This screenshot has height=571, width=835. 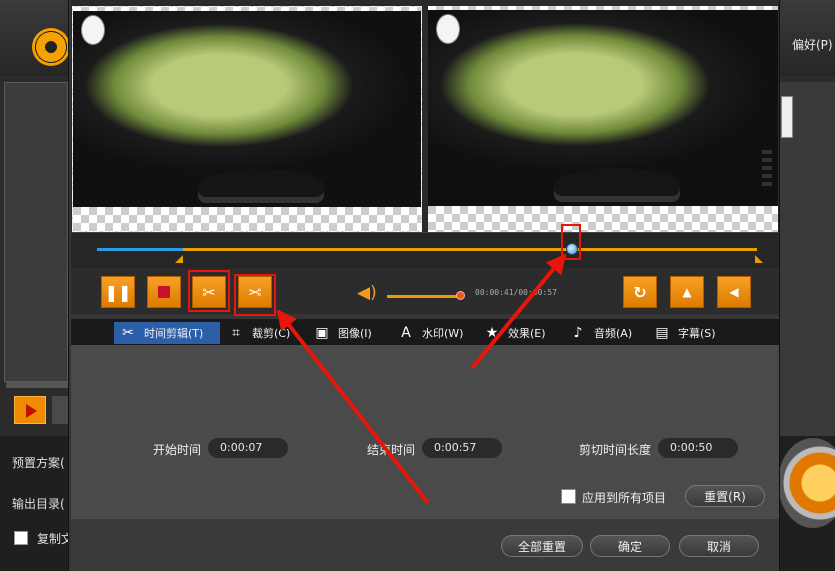 What do you see at coordinates (662, 333) in the screenshot?
I see `subtitle-icon: ▤` at bounding box center [662, 333].